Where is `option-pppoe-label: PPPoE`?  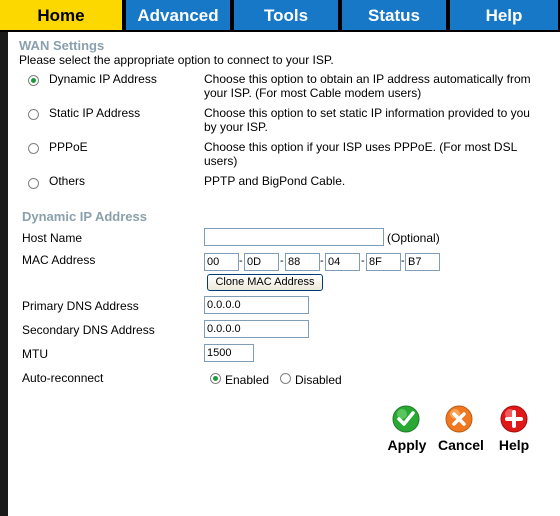 option-pppoe-label: PPPoE is located at coordinates (68, 147).